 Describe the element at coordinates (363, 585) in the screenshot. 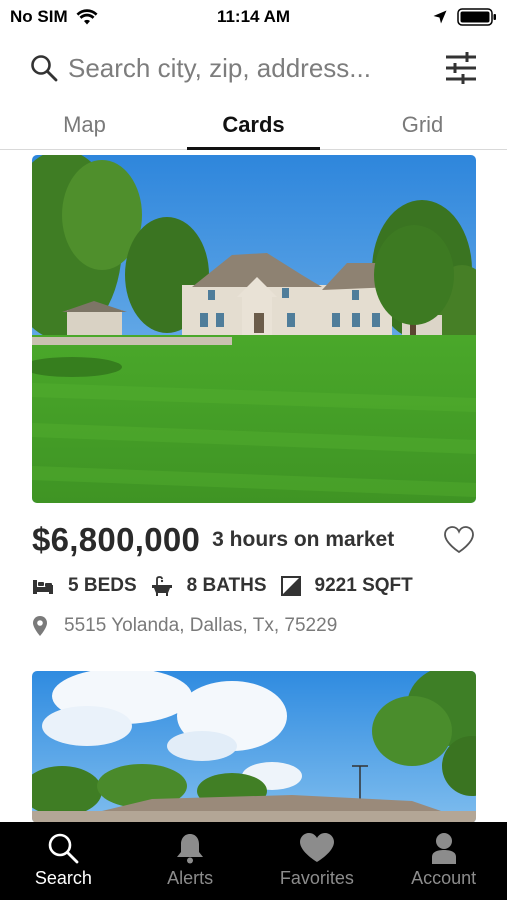

I see `sqft-value: 9221 SQFT` at that location.